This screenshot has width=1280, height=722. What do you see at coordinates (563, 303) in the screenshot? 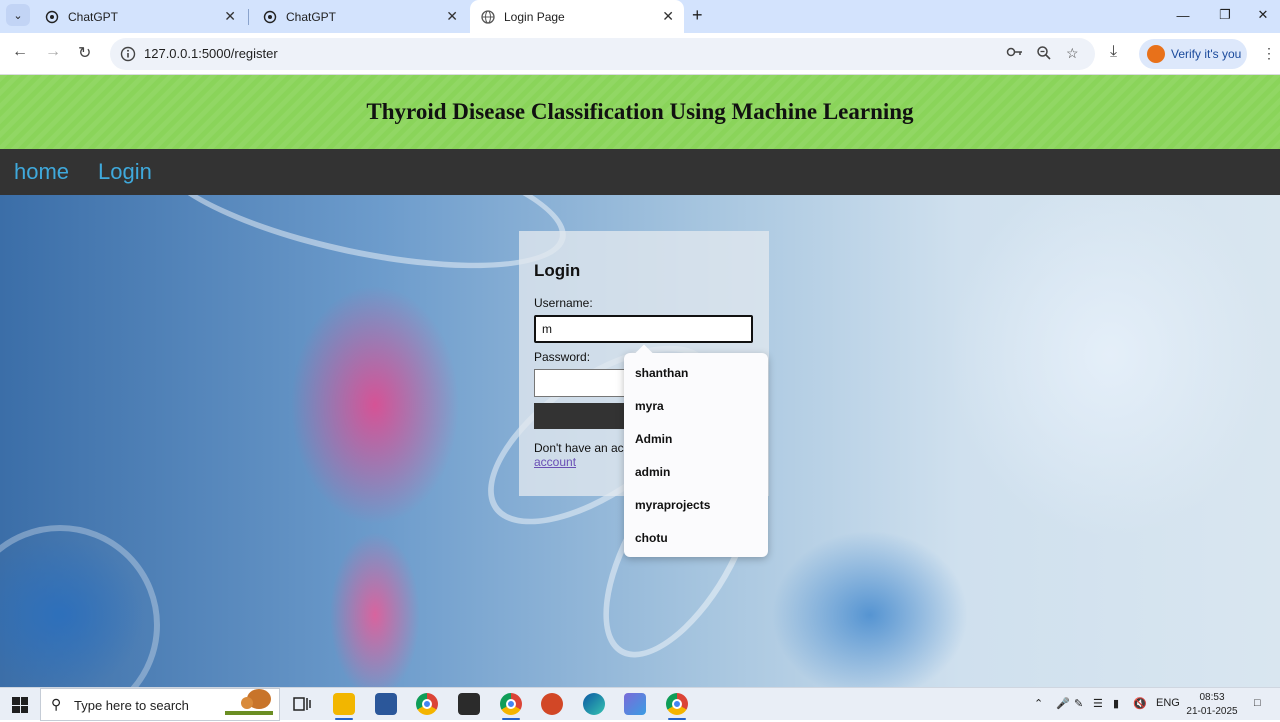
I see `username-label: Username:` at bounding box center [563, 303].